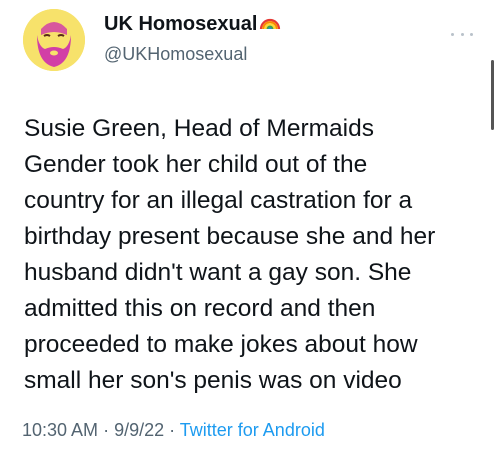  I want to click on tweet-text-line: Susie Green, Head of Mermaids, so click(199, 128).